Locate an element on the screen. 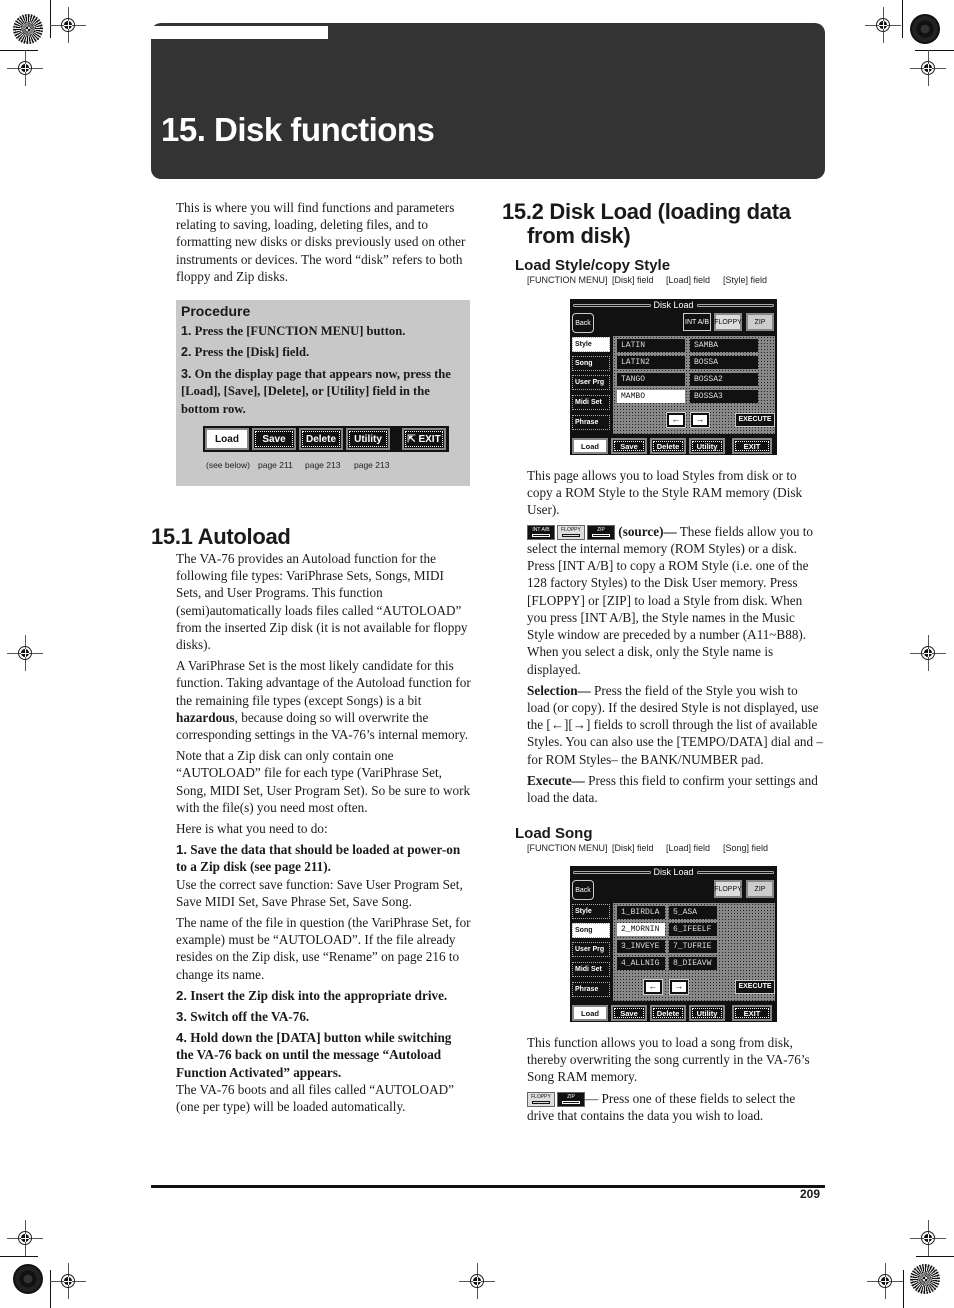  term-label: (source)— is located at coordinates (647, 531).